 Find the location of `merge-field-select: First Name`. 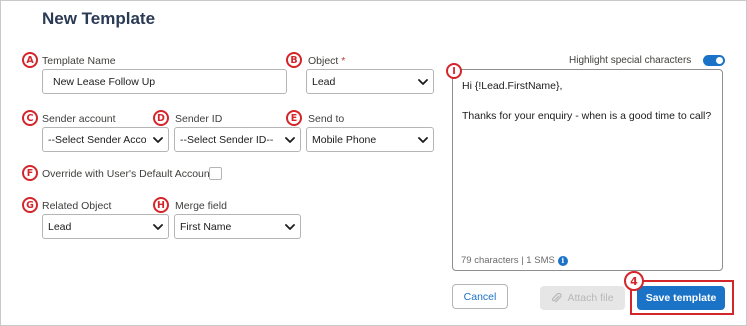

merge-field-select: First Name is located at coordinates (237, 226).